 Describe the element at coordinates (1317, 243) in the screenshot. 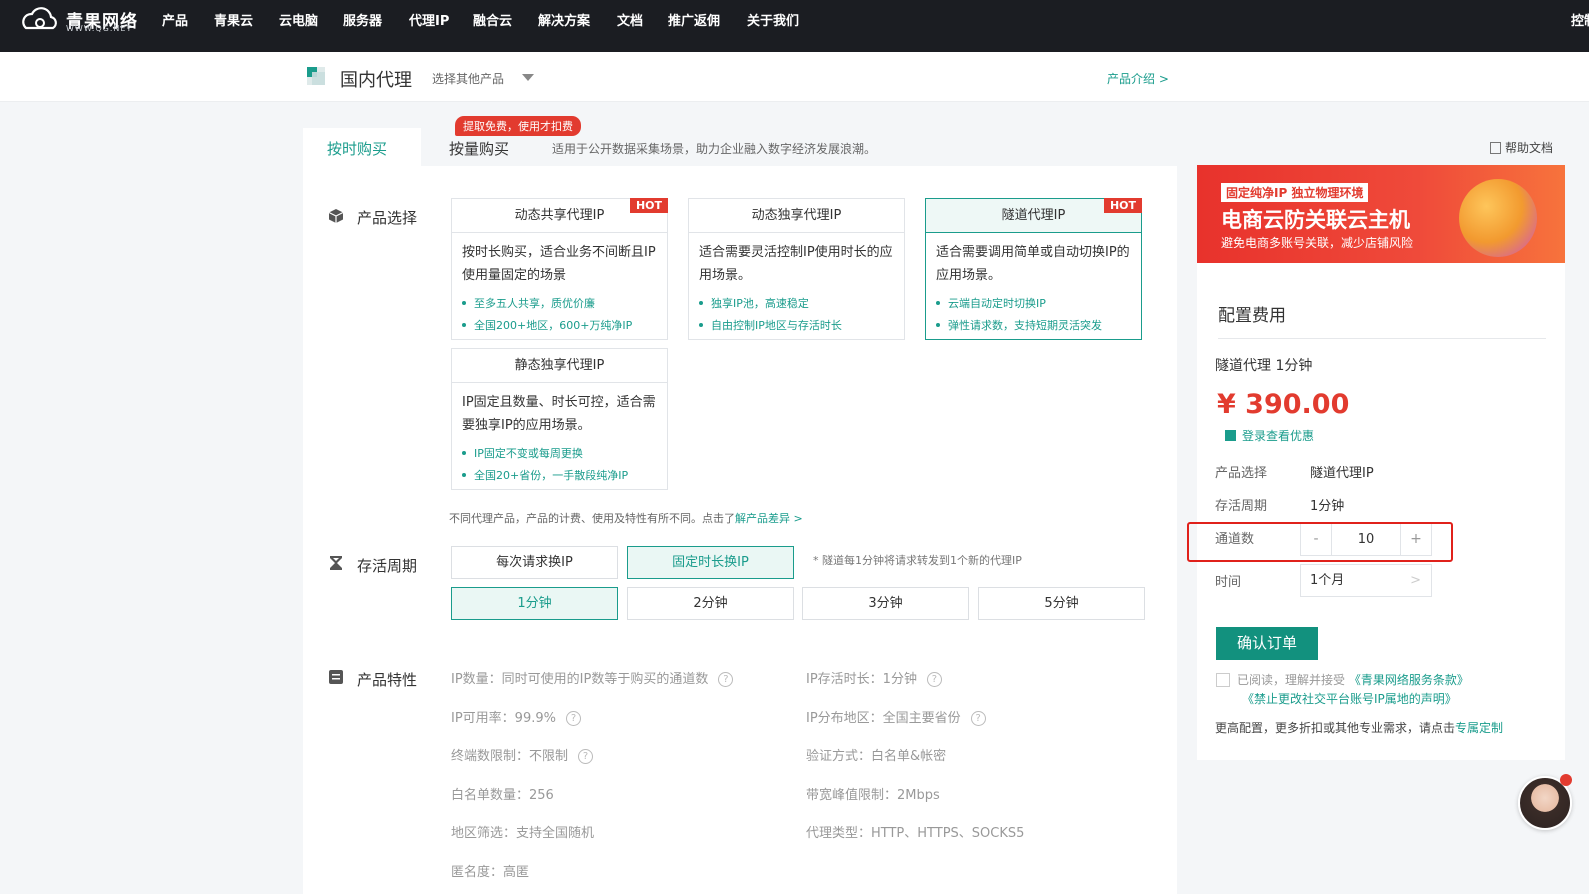

I see `banner-subtitle: 避免电商多账号关联，减少店铺风险` at that location.